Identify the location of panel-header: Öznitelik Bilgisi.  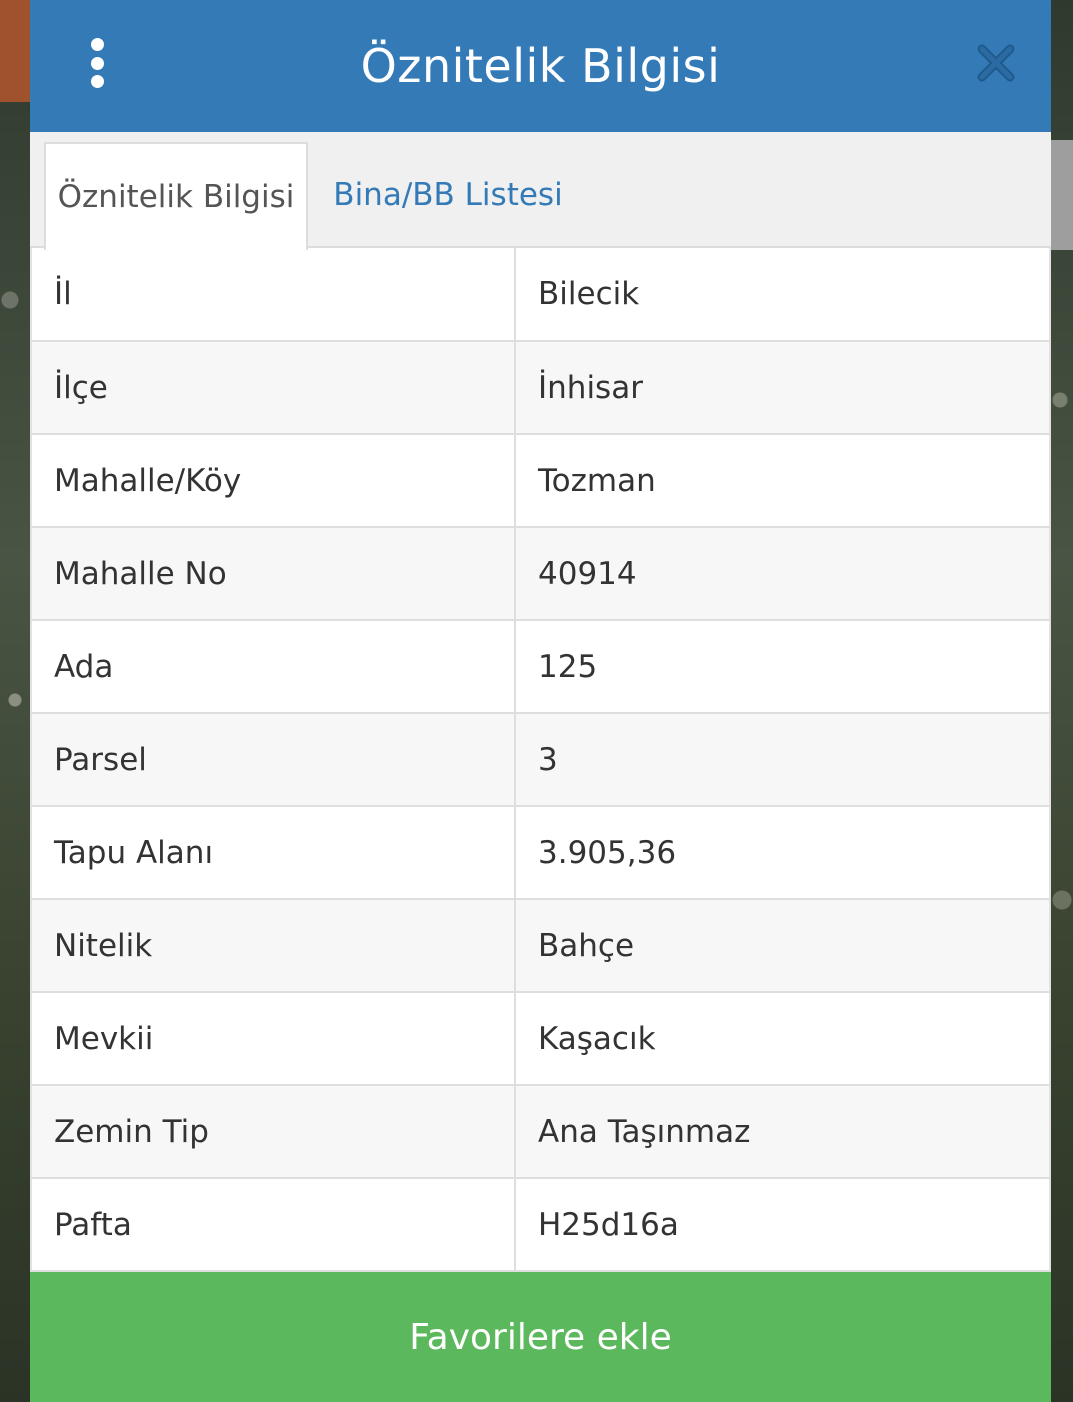
(540, 66).